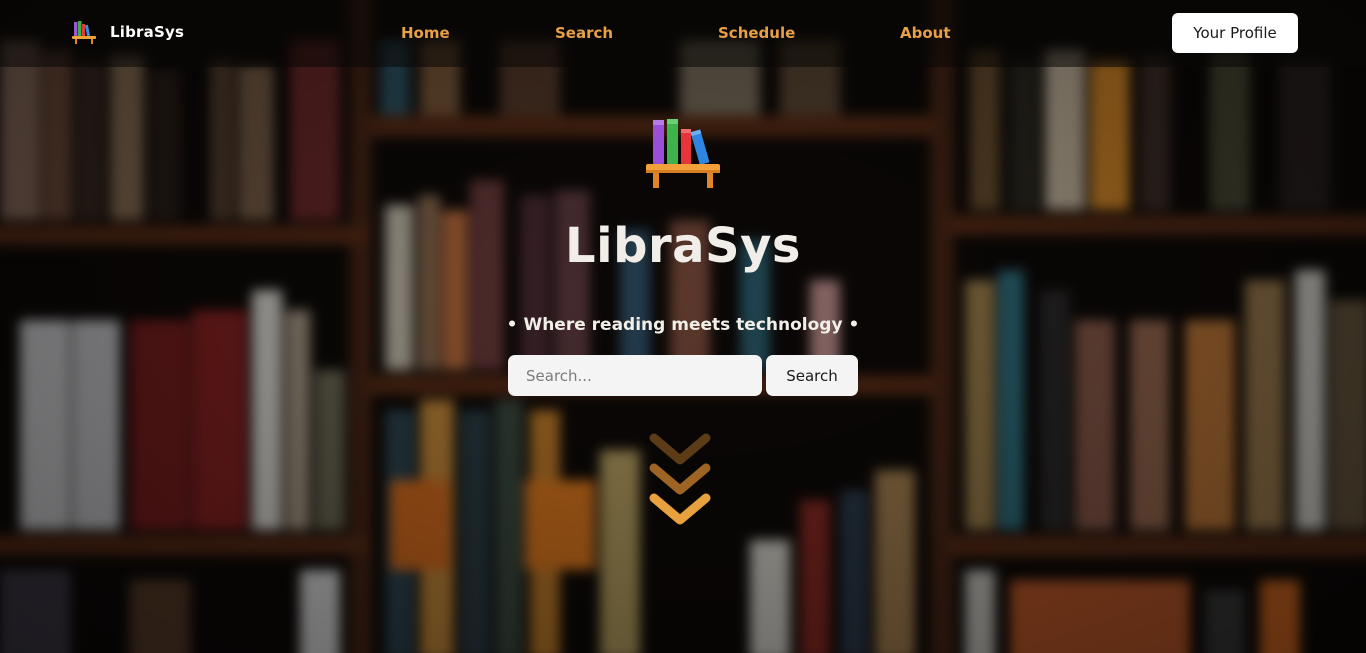 The image size is (1366, 653). Describe the element at coordinates (680, 482) in the screenshot. I see `chevrons-down-icon` at that location.